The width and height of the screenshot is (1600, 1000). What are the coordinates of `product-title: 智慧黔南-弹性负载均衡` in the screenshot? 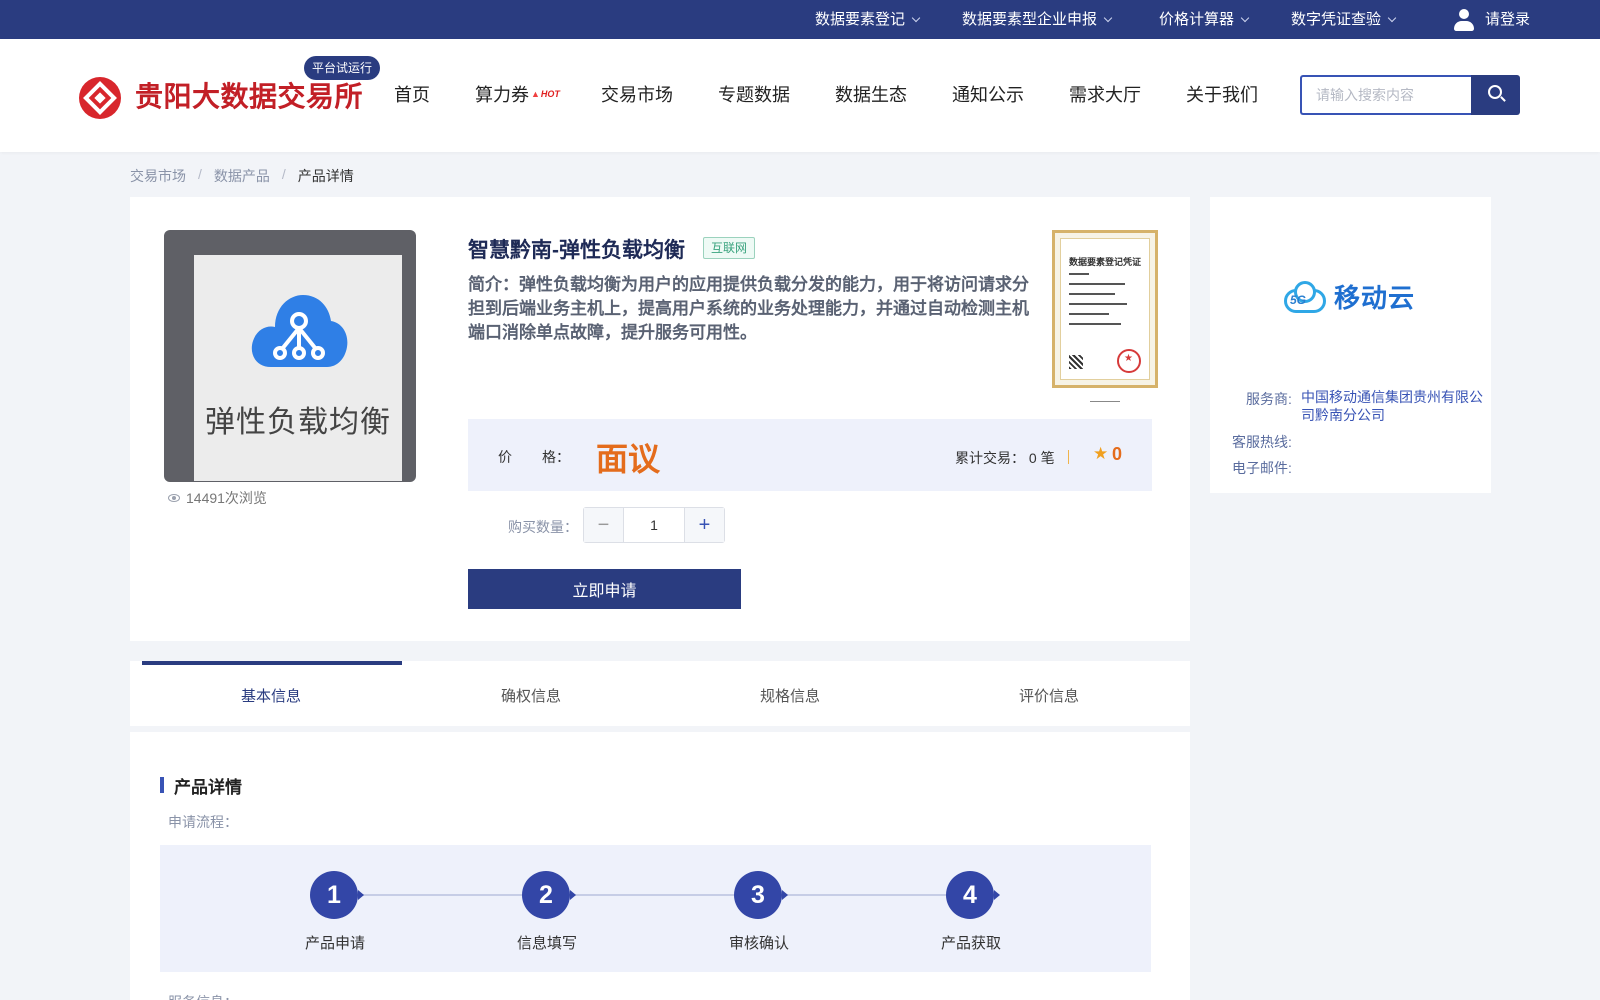 It's located at (576, 250).